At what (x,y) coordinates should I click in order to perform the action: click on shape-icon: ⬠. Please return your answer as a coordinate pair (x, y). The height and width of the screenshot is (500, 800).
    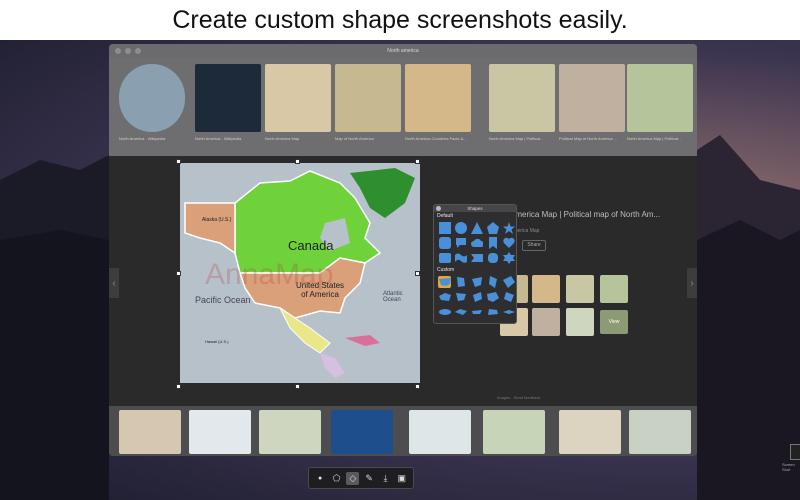
    Looking at the image, I should click on (336, 478).